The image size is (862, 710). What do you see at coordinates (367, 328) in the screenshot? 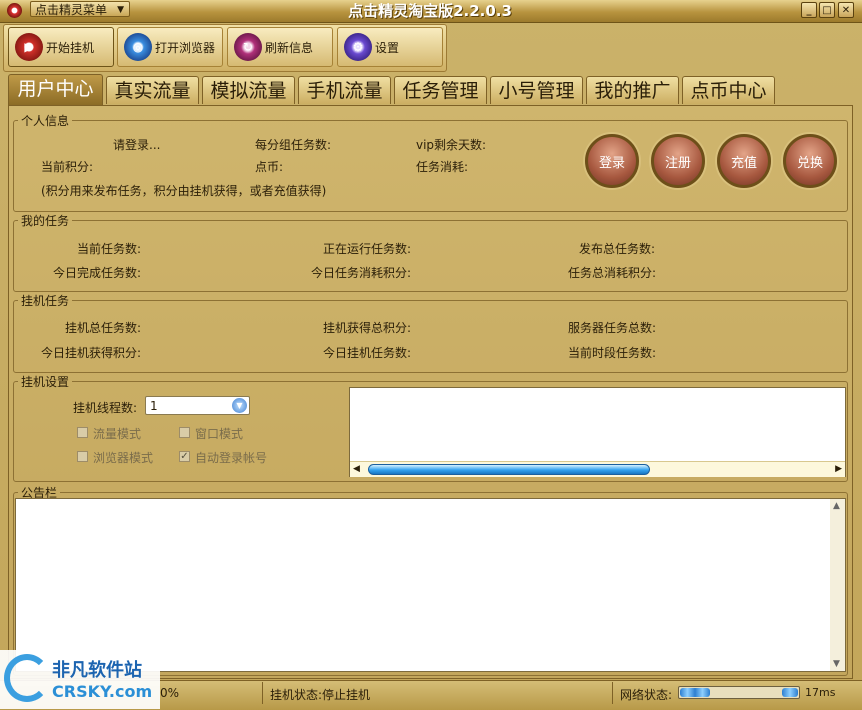
I see `hang-total-points-label: 挂机获得总积分:` at bounding box center [367, 328].